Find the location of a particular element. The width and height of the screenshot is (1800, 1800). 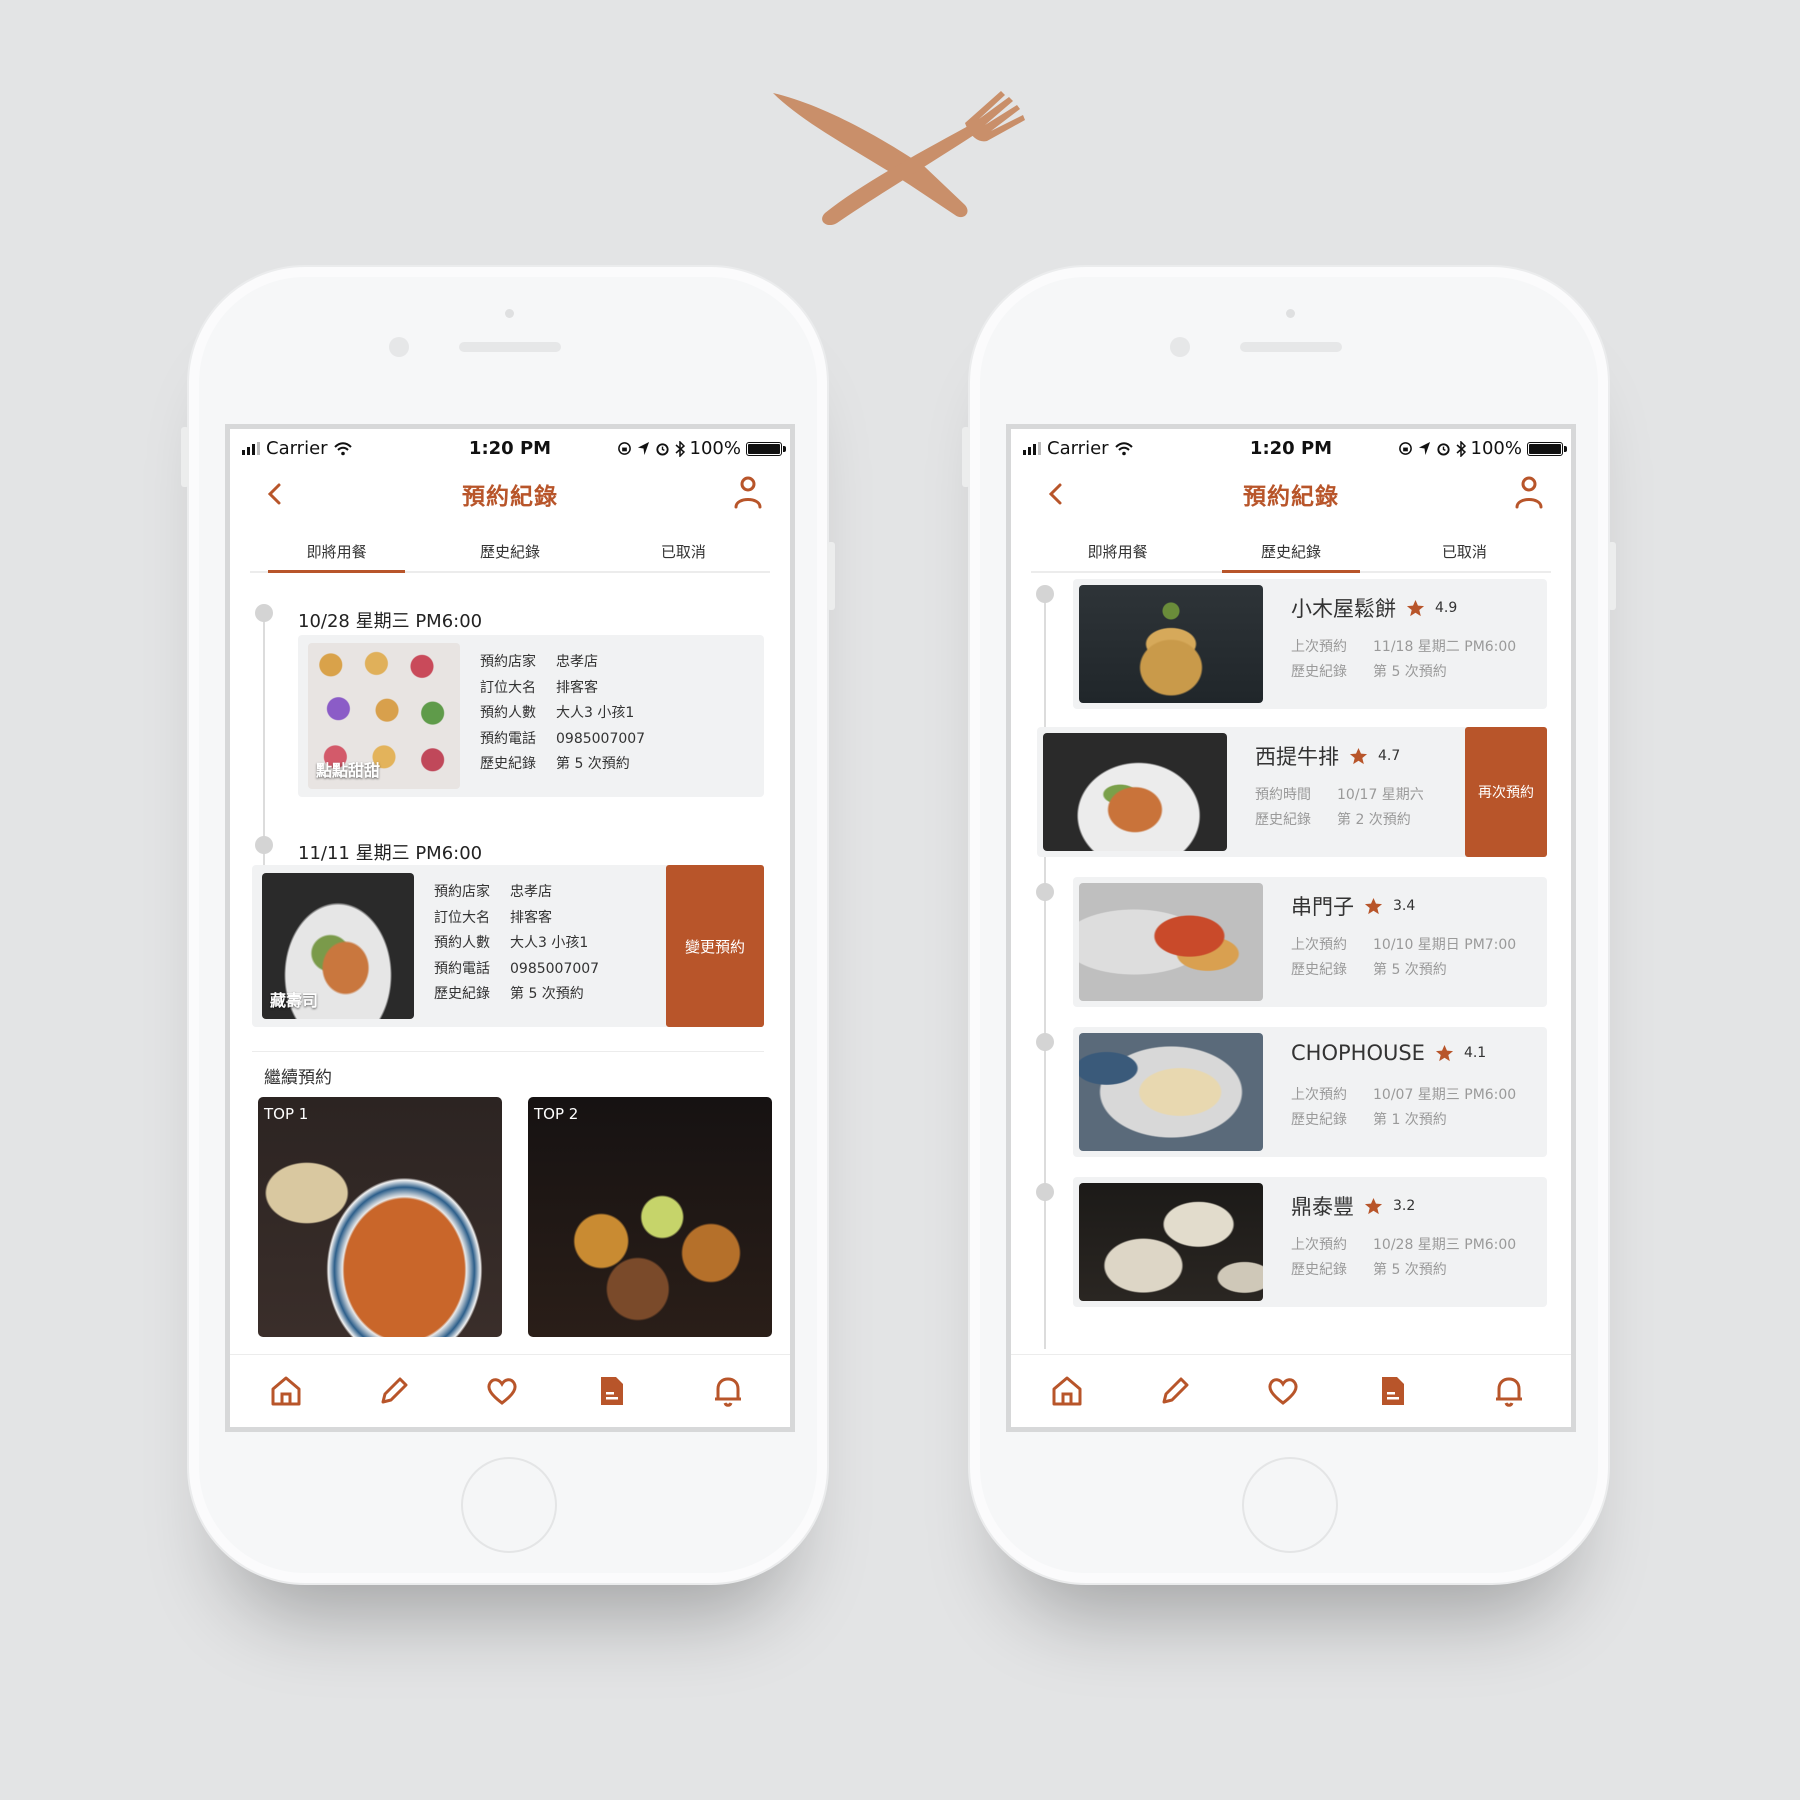

restaurant-name: 小木屋鬆餅 is located at coordinates (1343, 609).